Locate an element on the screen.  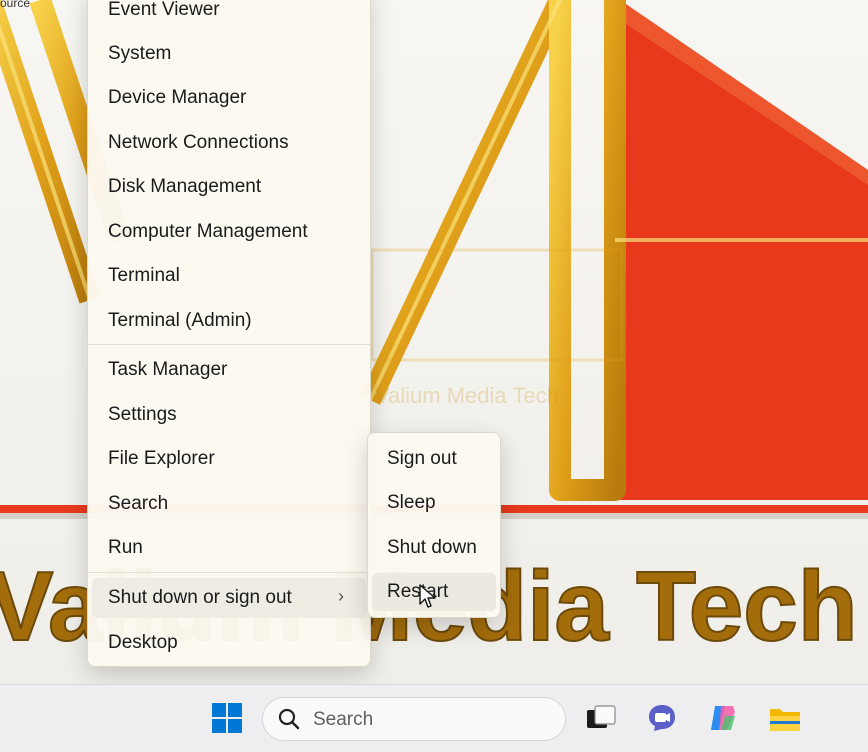
menu-item-run: Run is located at coordinates (229, 548).